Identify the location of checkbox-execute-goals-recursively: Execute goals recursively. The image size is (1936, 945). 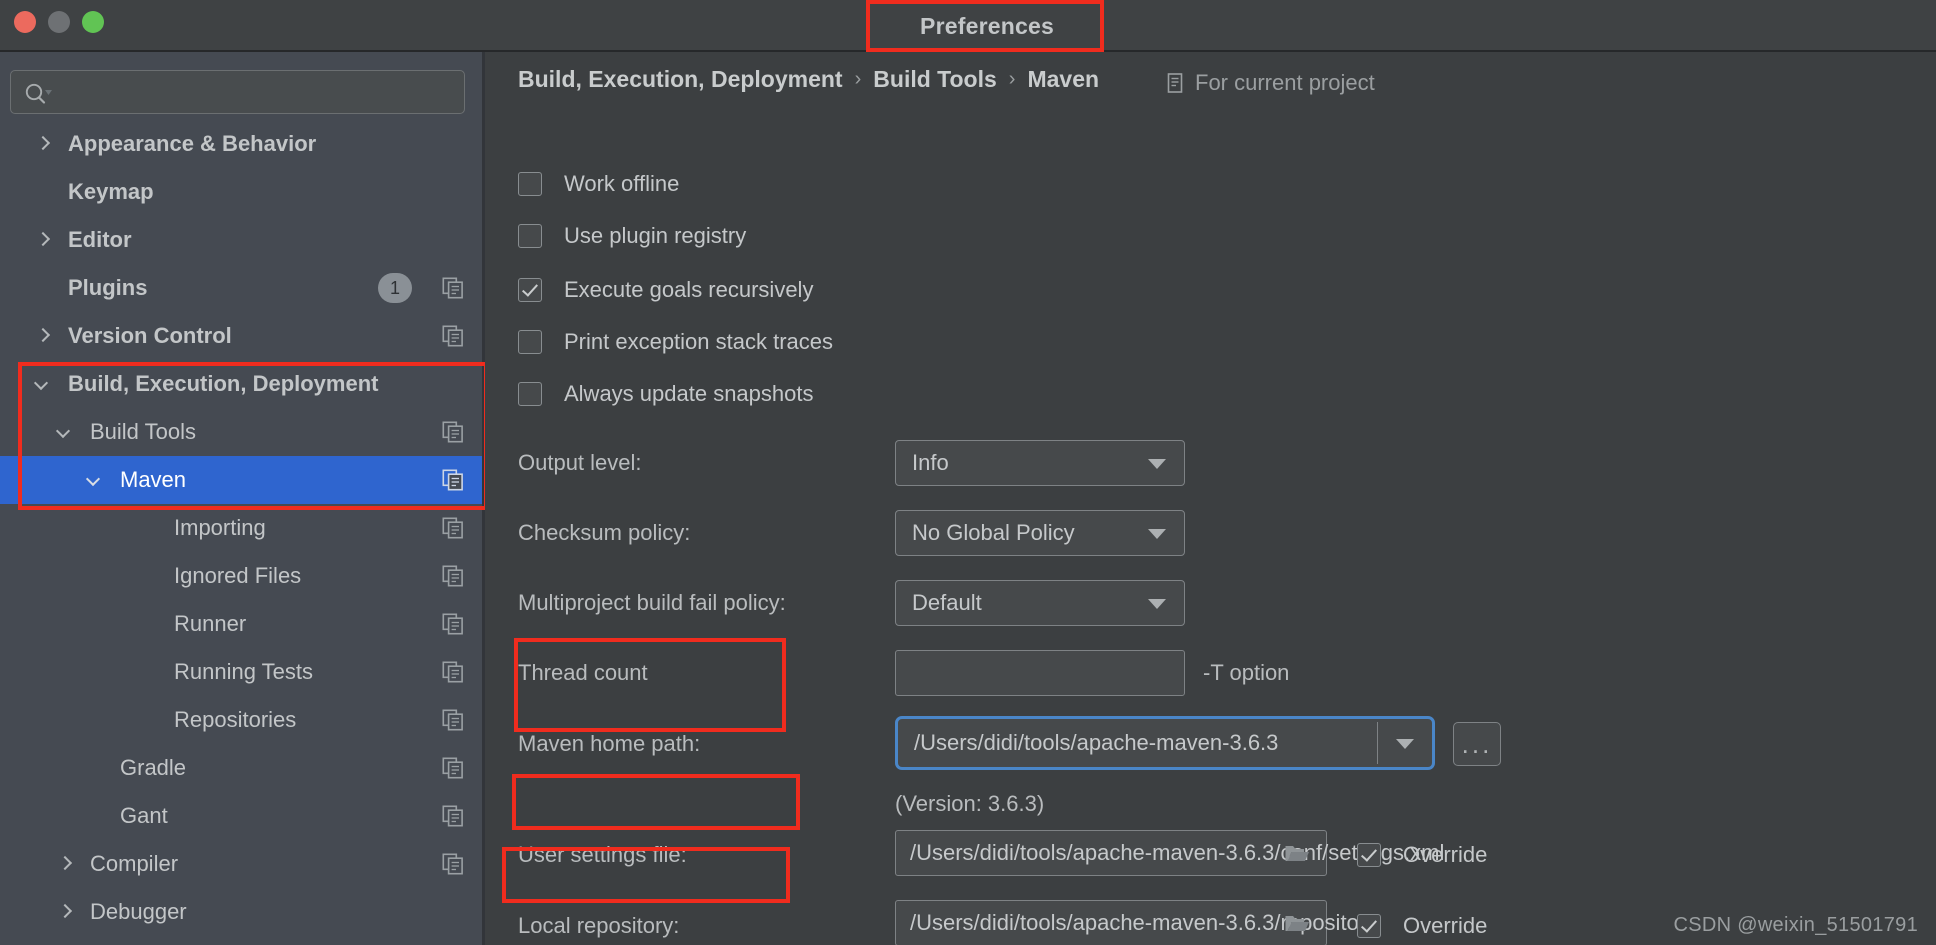
(665, 290).